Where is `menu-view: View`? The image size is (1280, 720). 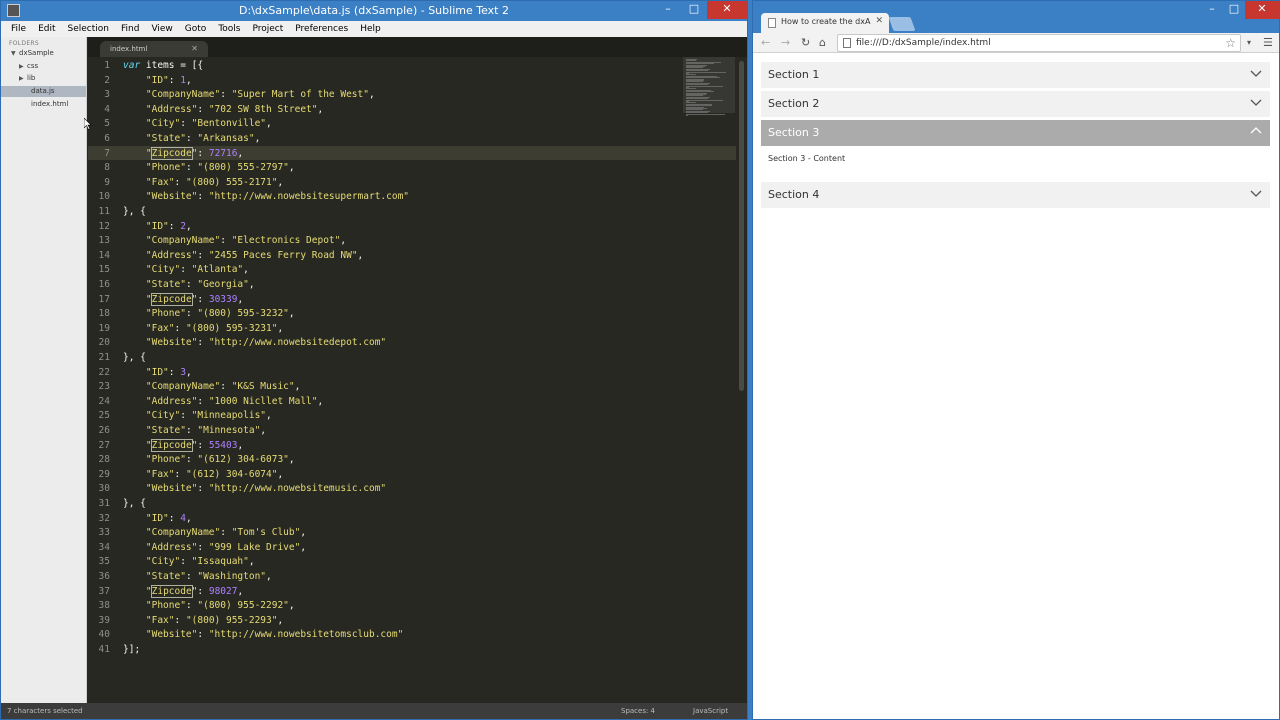 menu-view: View is located at coordinates (161, 29).